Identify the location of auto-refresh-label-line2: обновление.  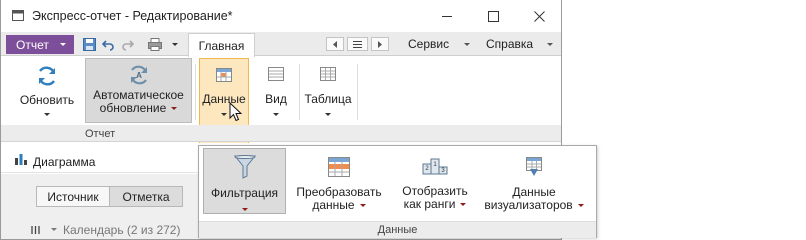
(133, 108).